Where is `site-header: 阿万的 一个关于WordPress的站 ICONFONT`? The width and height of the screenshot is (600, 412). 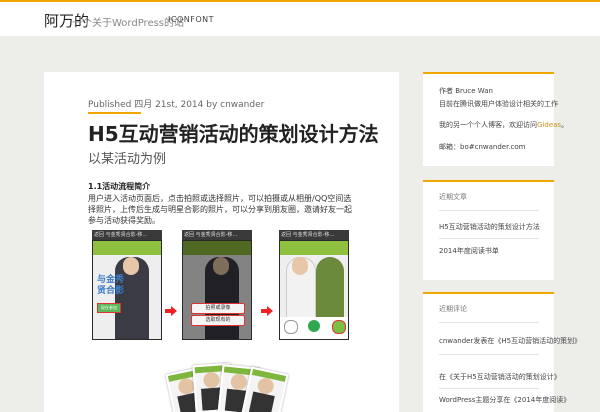 site-header: 阿万的 一个关于WordPress的站 ICONFONT is located at coordinates (300, 19).